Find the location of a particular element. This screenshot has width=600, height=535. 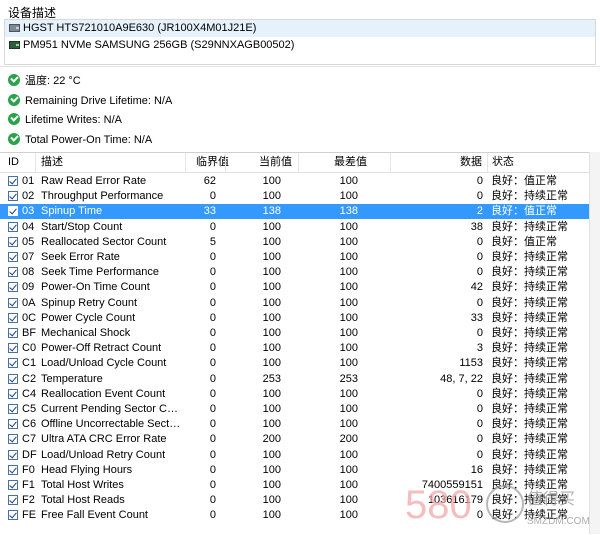

column-header-status: 状态 is located at coordinates (503, 162).